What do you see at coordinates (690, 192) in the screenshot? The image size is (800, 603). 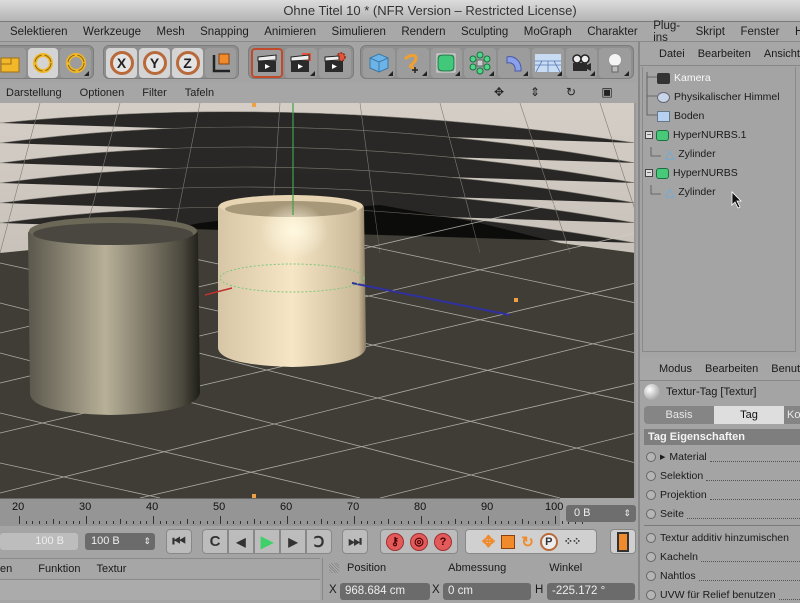 I see `tree-item-zylinder-2: △ Zylinder` at bounding box center [690, 192].